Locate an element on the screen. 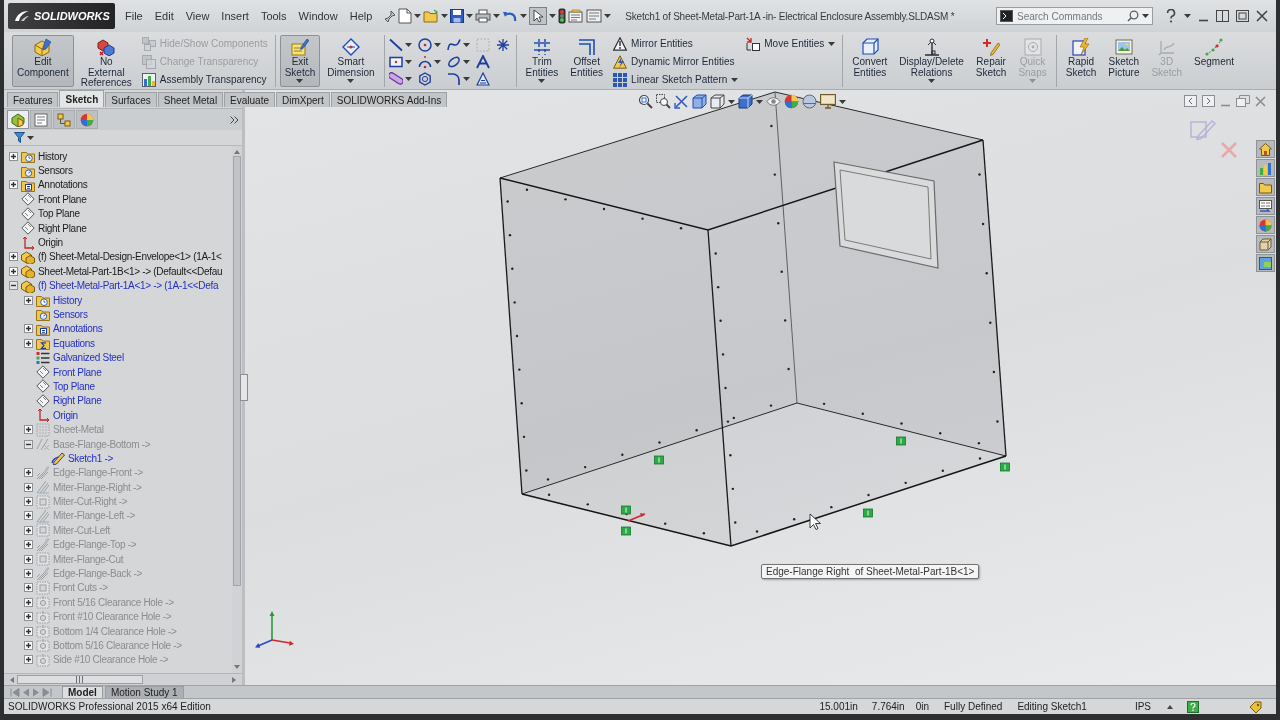 The width and height of the screenshot is (1280, 720). rectangle-tool-icon is located at coordinates (395, 61).